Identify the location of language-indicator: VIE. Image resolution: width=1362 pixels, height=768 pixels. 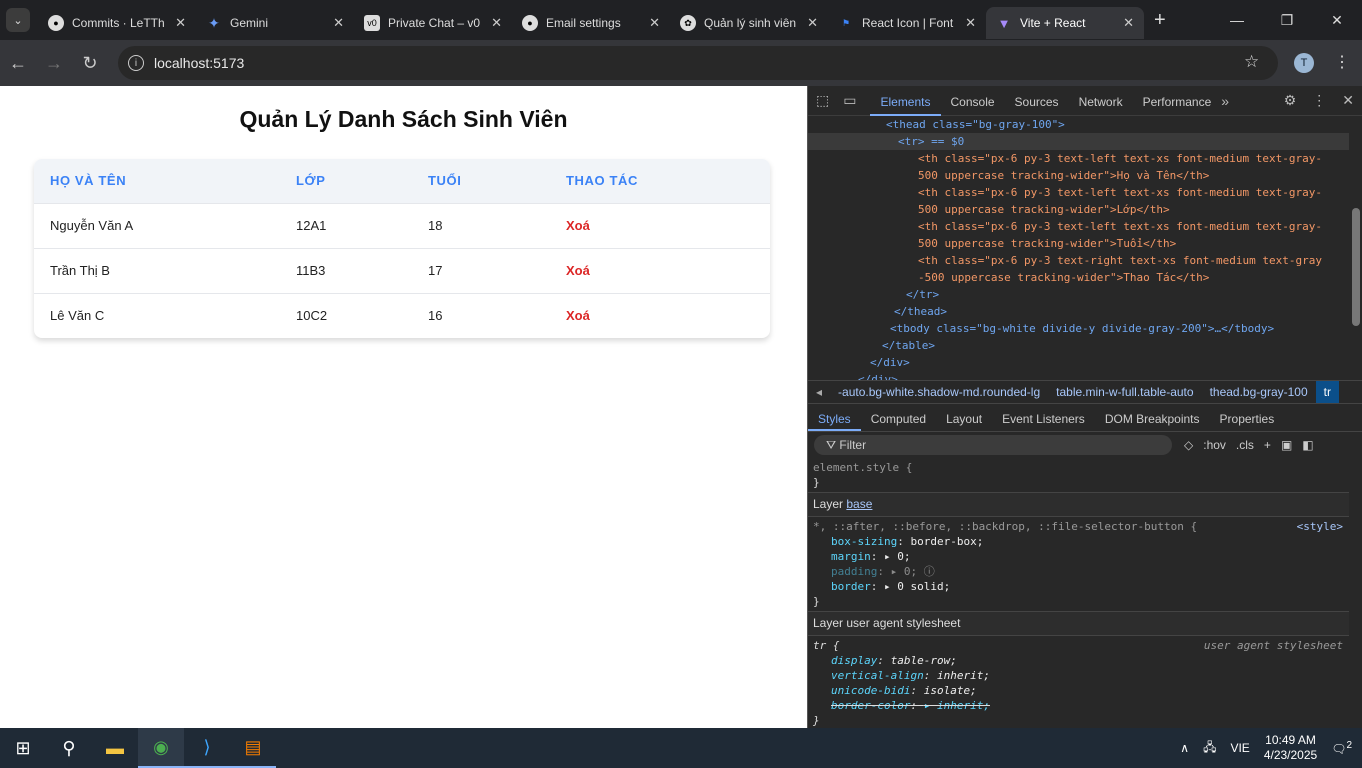
(1239, 748).